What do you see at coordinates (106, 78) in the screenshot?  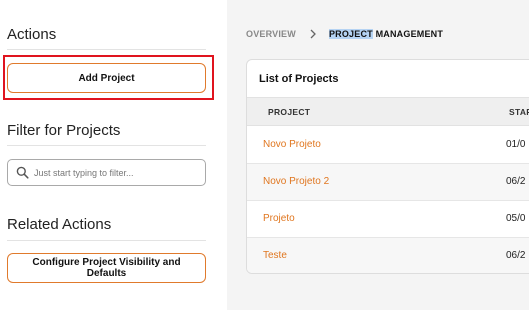 I see `add-project-button: Add Project` at bounding box center [106, 78].